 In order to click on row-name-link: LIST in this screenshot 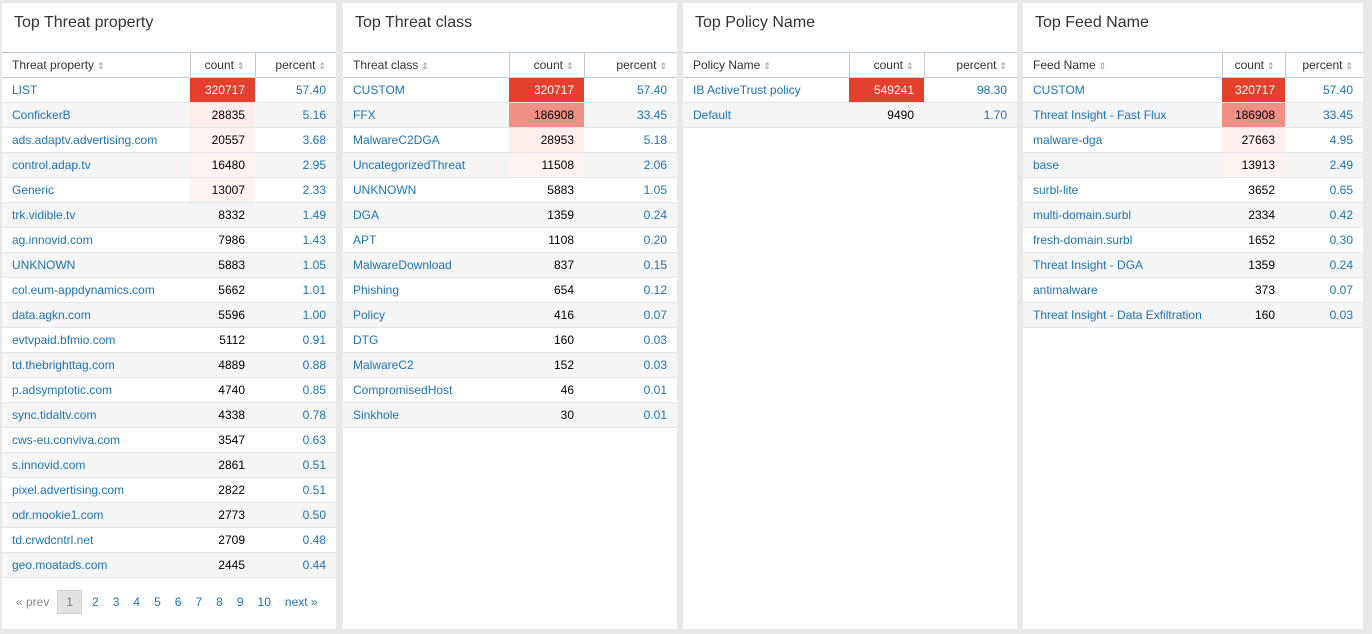, I will do `click(96, 90)`.